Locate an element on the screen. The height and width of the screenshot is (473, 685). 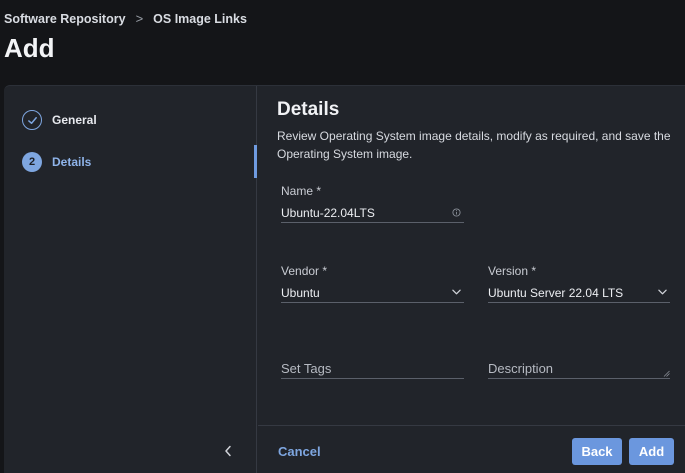
step-number-badge: 2 is located at coordinates (32, 162).